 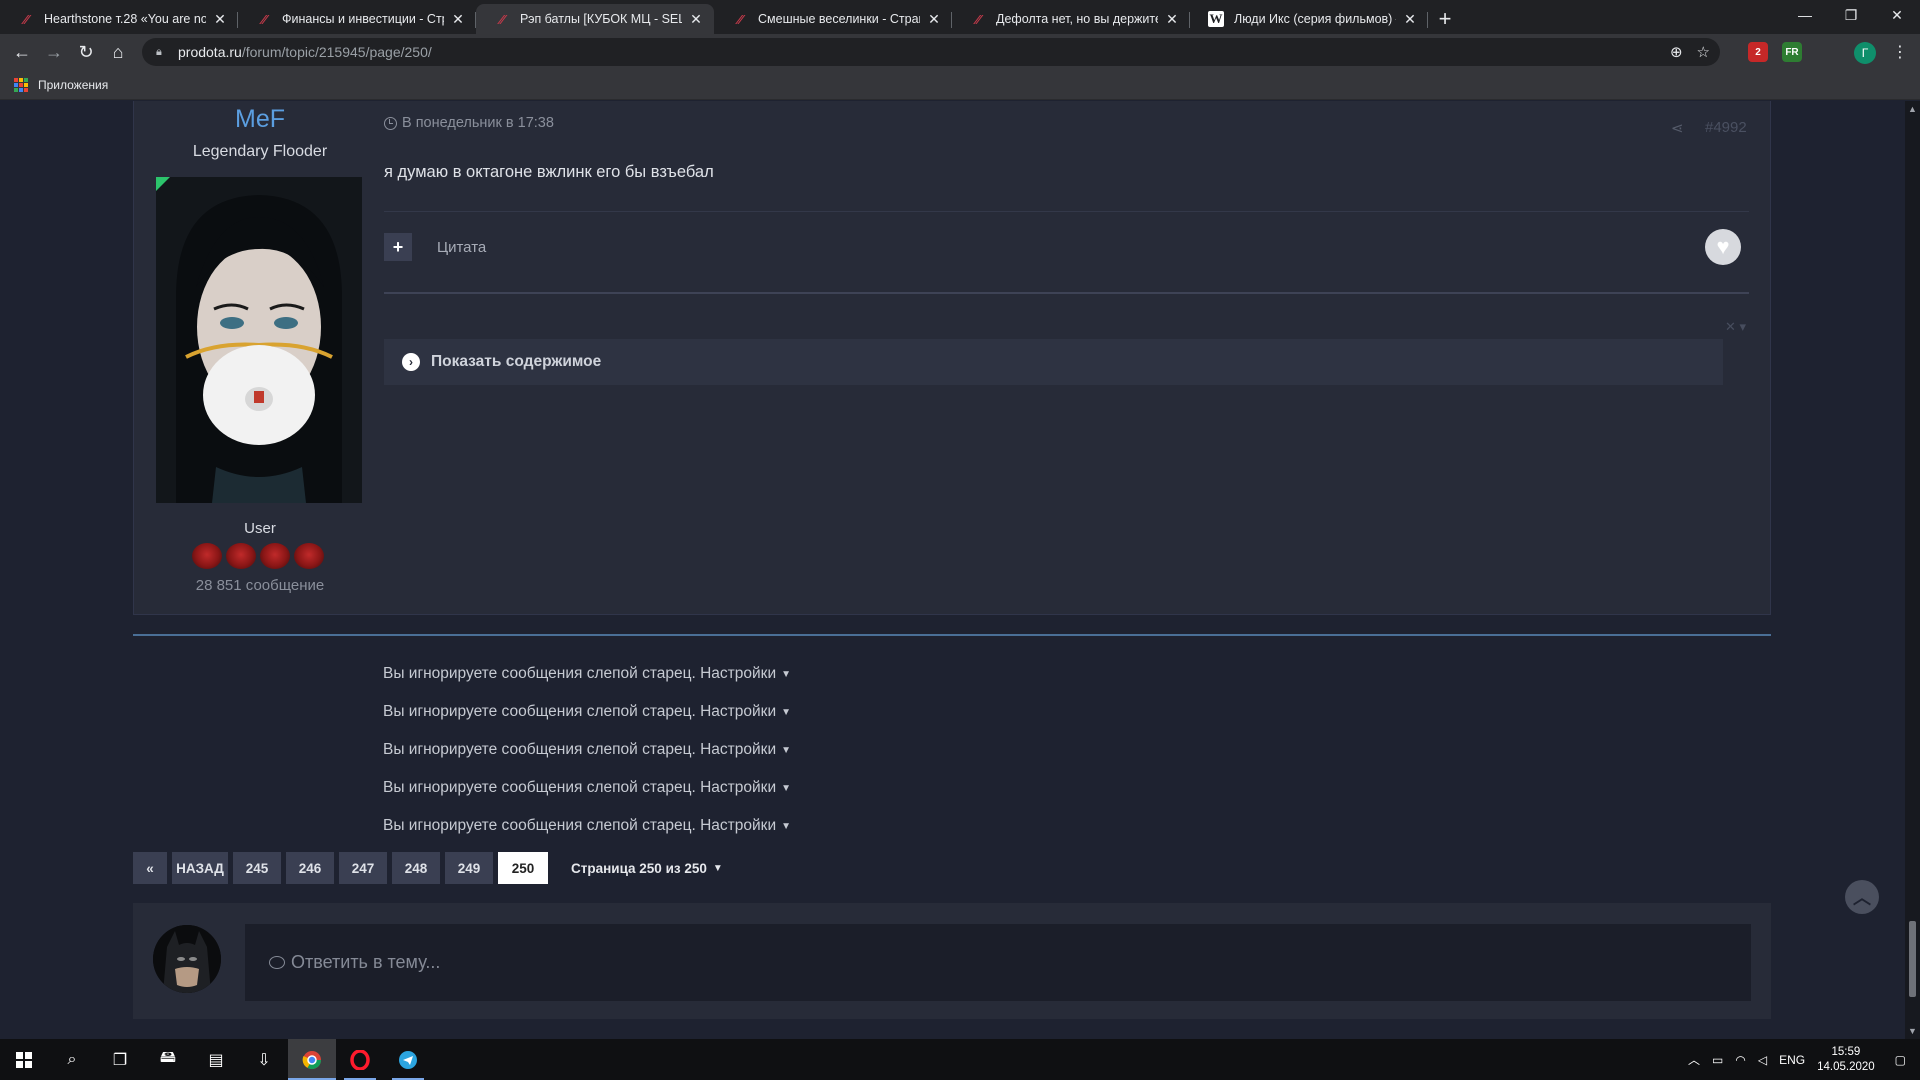 I want to click on apps-bookmark: Приложения, so click(x=73, y=85).